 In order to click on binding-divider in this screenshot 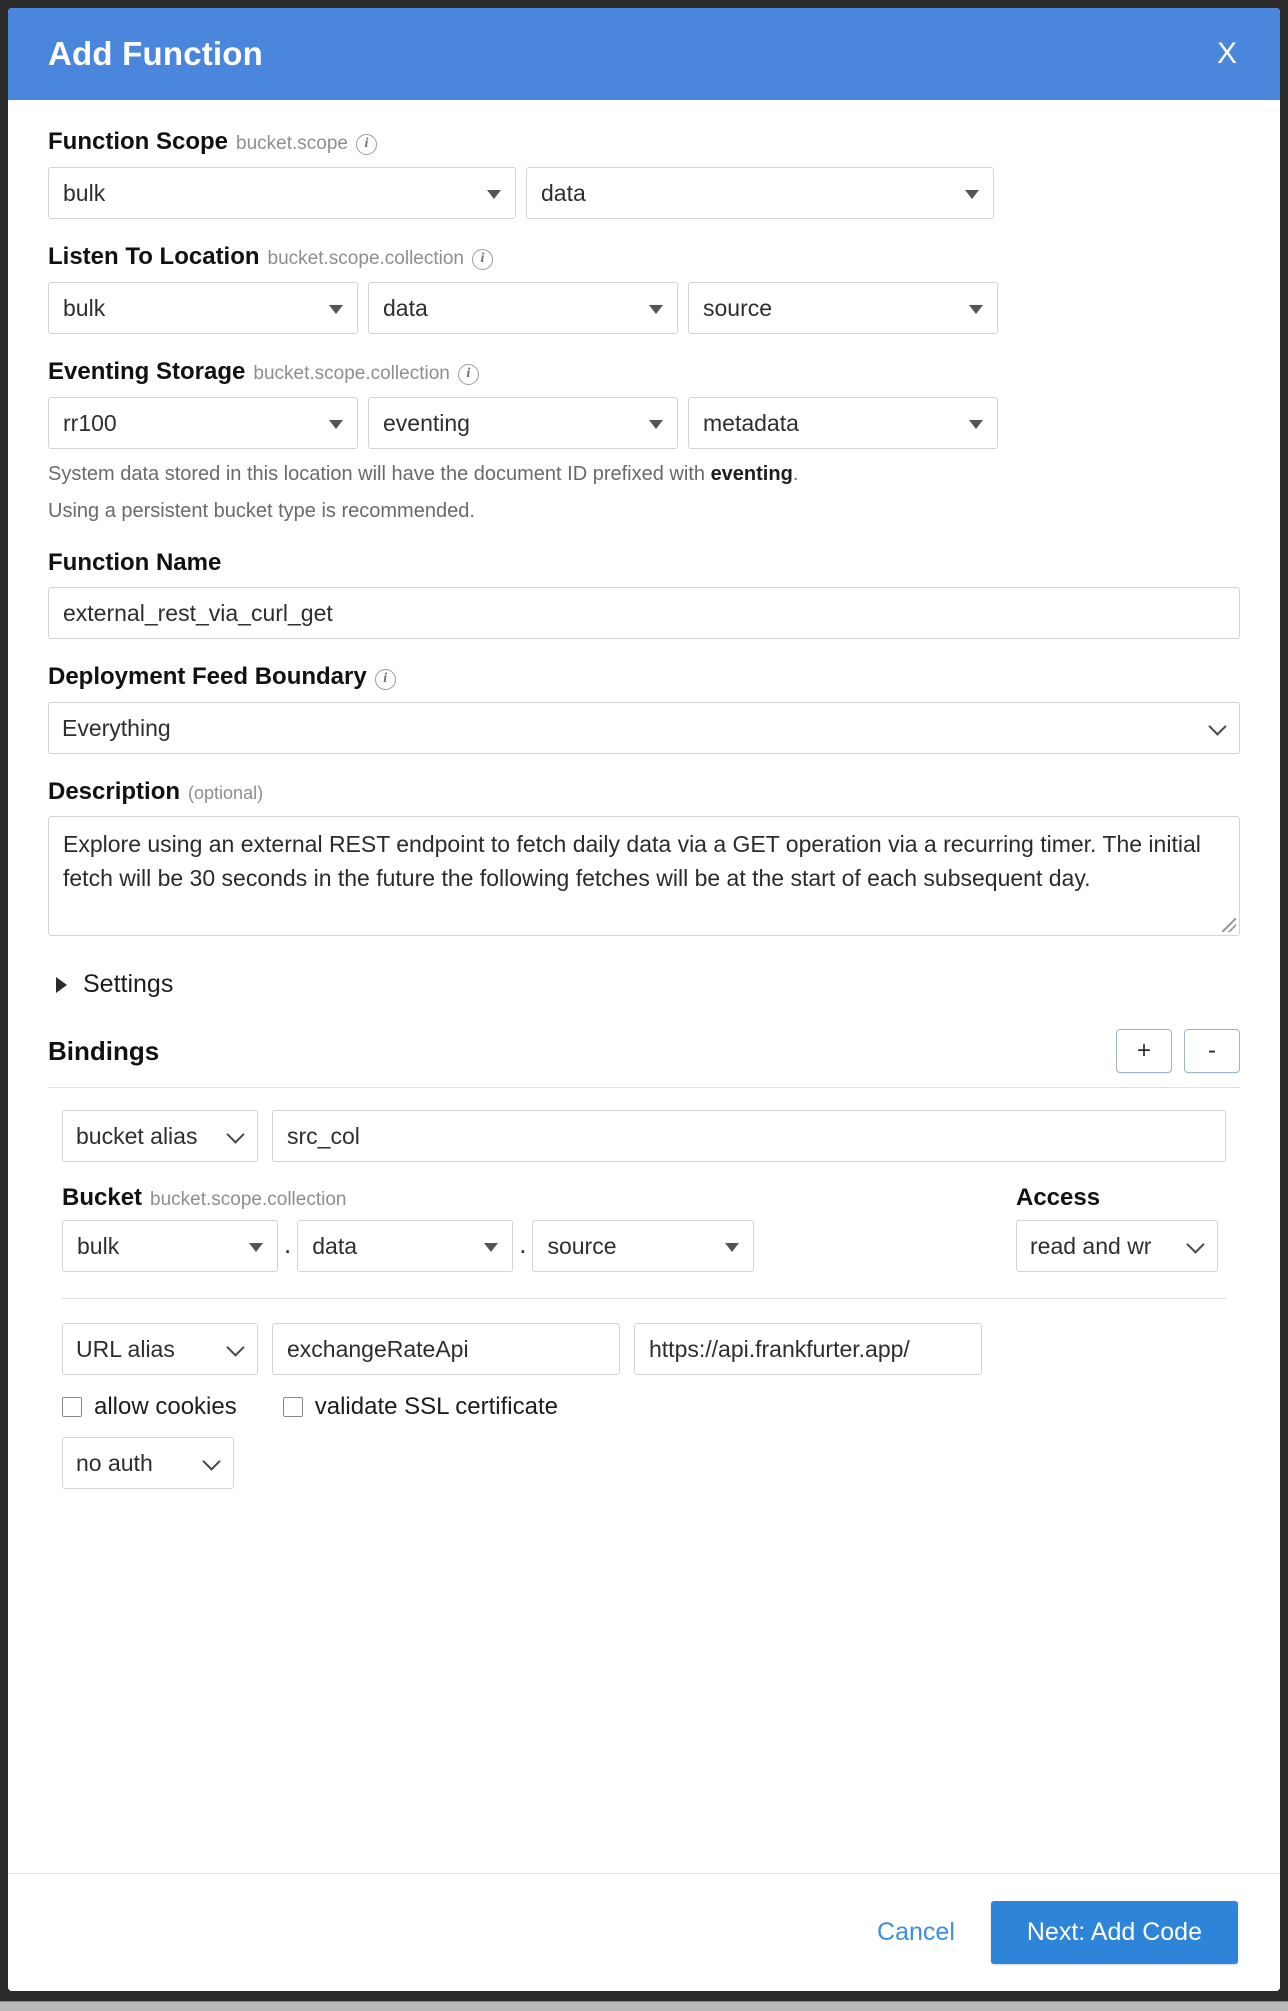, I will do `click(644, 1298)`.